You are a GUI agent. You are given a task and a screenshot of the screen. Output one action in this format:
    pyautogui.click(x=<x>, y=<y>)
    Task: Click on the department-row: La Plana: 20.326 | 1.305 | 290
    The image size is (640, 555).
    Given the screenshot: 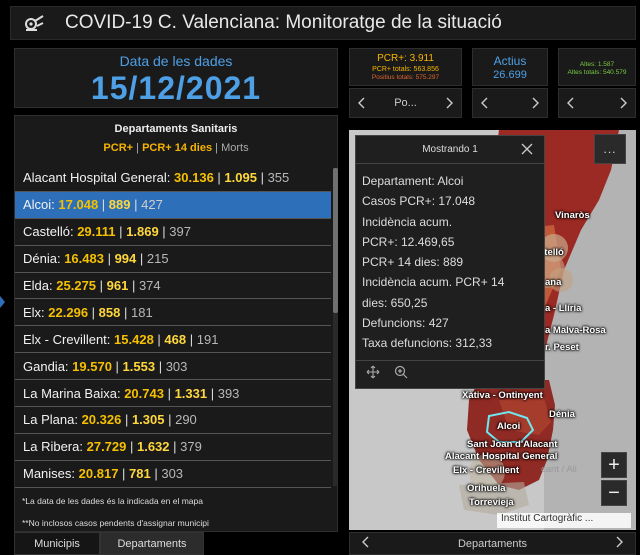 What is the action you would take?
    pyautogui.click(x=173, y=420)
    